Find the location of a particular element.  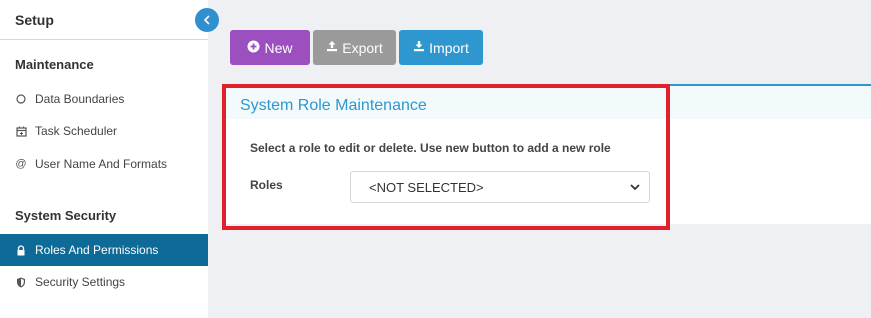

panel-title: System Role Maintenance is located at coordinates (333, 105).